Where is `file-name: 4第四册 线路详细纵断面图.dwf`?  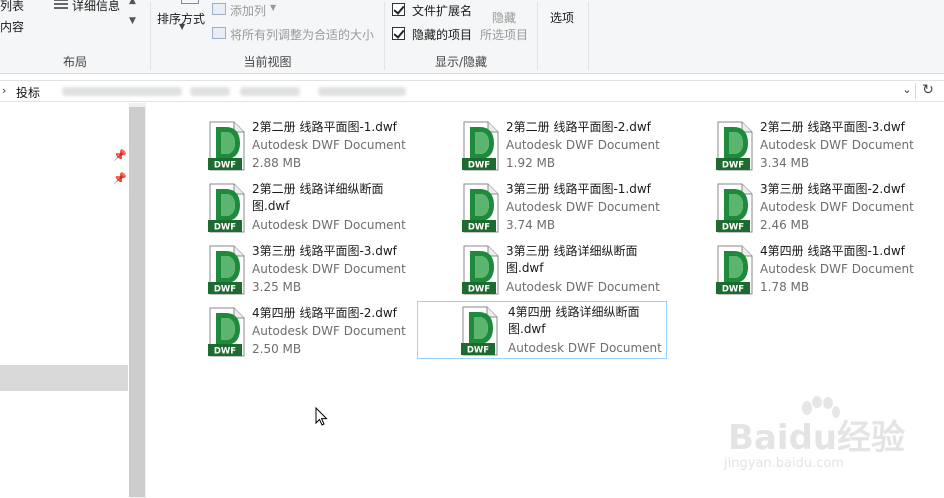
file-name: 4第四册 线路详细纵断面图.dwf is located at coordinates (574, 320).